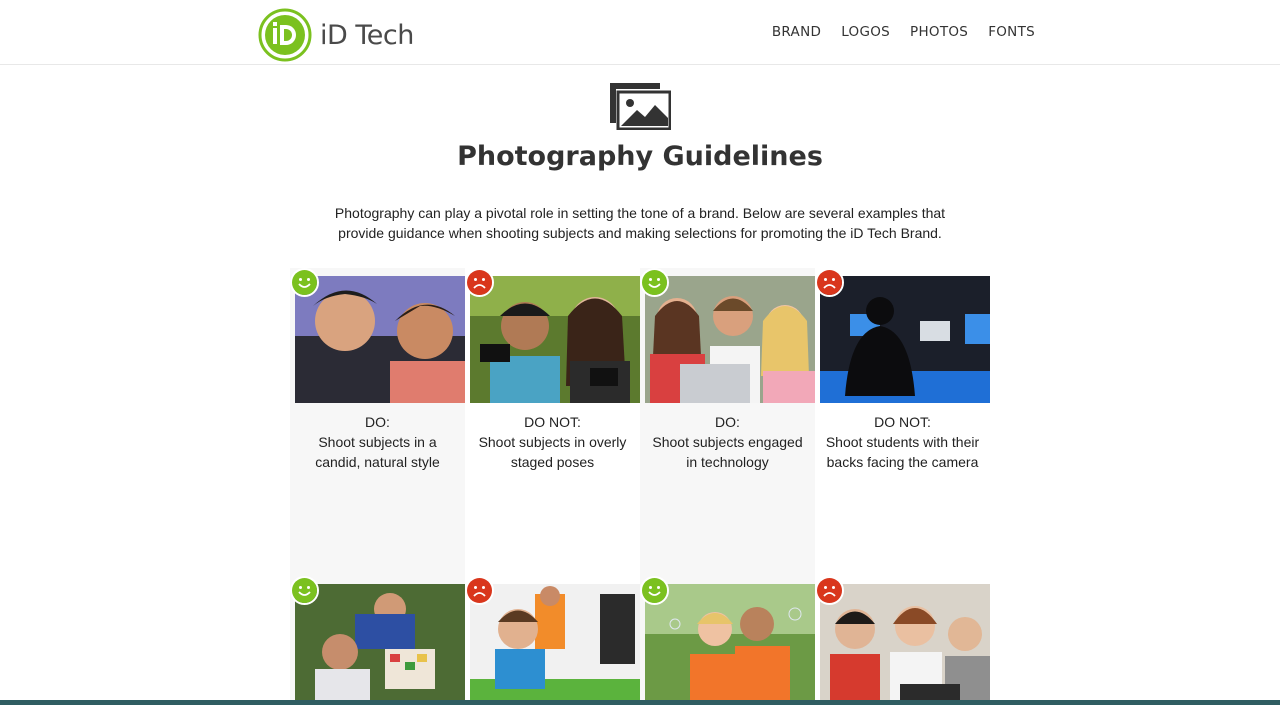 The image size is (1280, 705). Describe the element at coordinates (640, 32) in the screenshot. I see `site-header: iD Tech BRAND LOGOS PHOTOS FONTS` at that location.